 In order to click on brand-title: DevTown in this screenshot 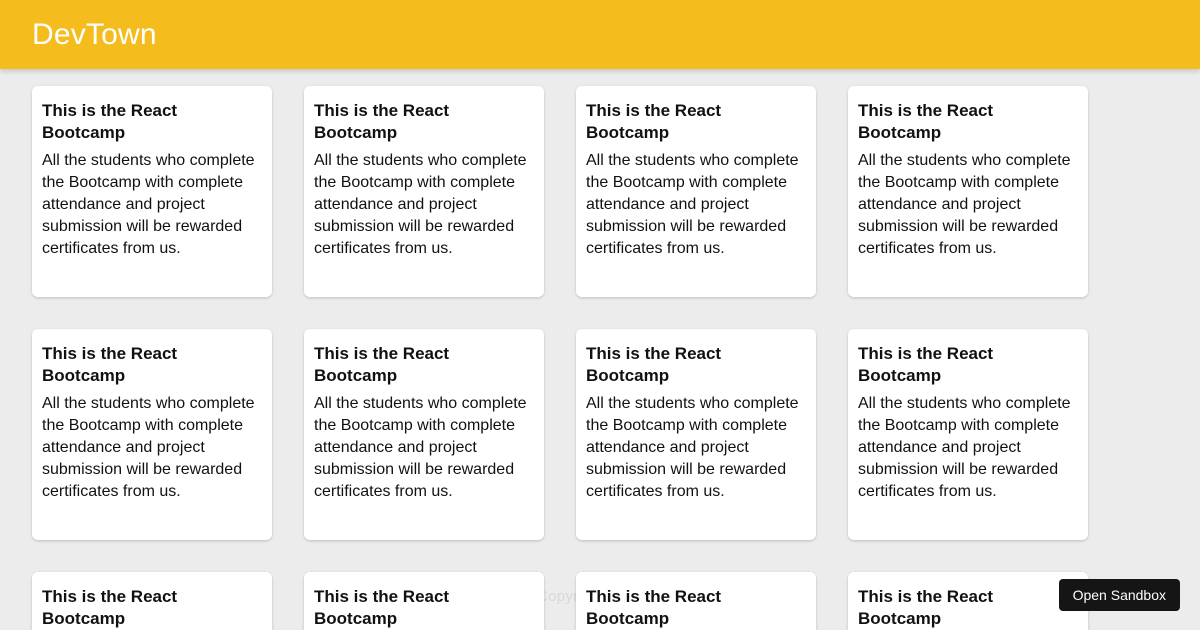, I will do `click(94, 34)`.